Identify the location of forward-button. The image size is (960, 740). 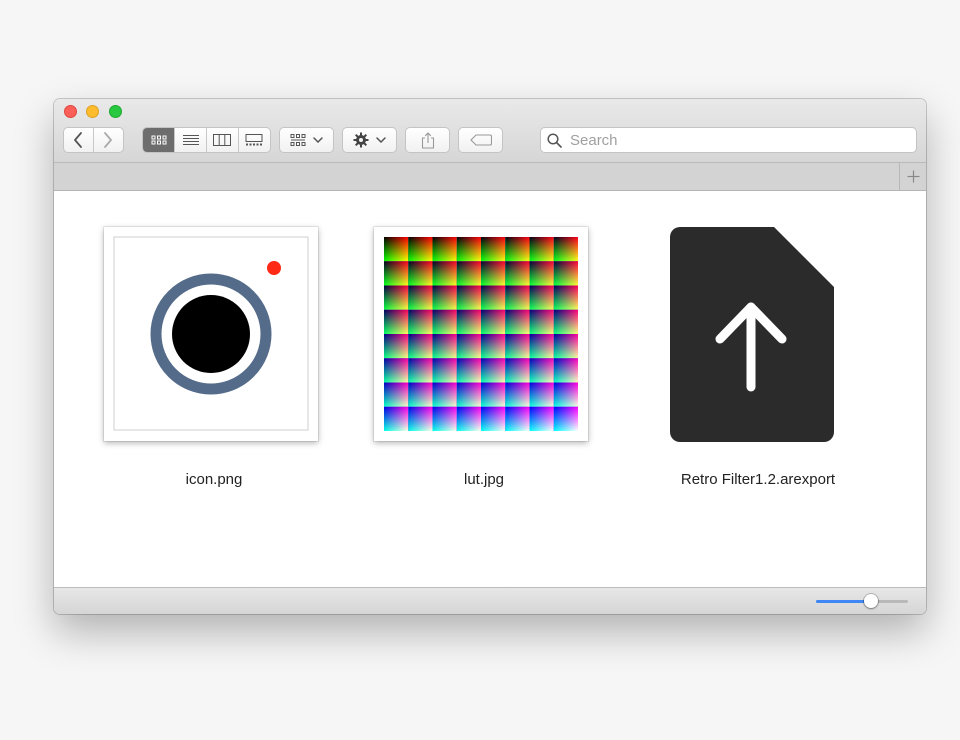
(108, 140).